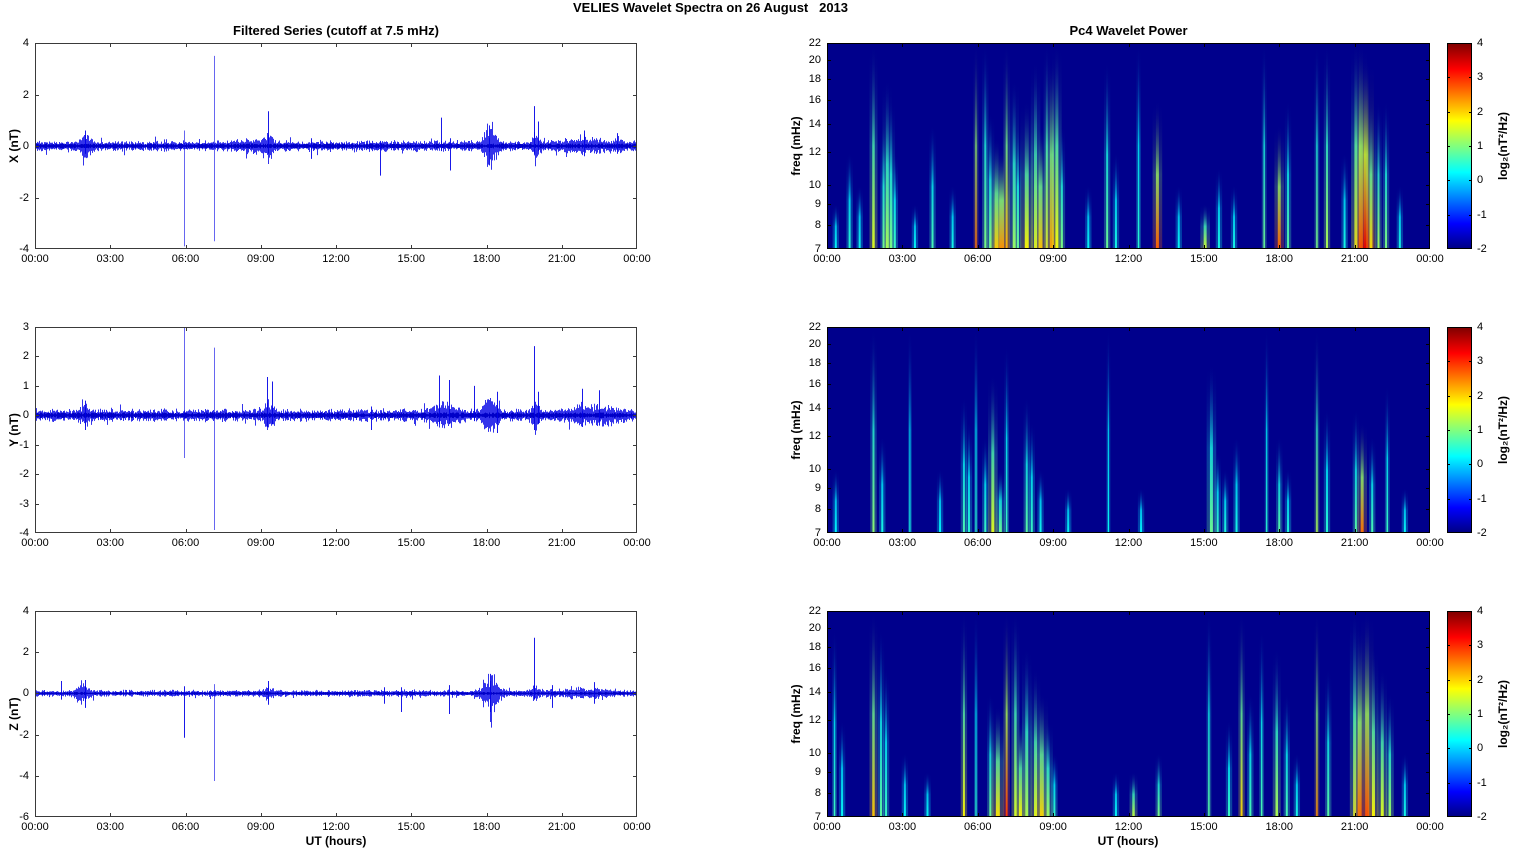 This screenshot has width=1515, height=851. What do you see at coordinates (817, 792) in the screenshot?
I see `freq-tick-label: 8` at bounding box center [817, 792].